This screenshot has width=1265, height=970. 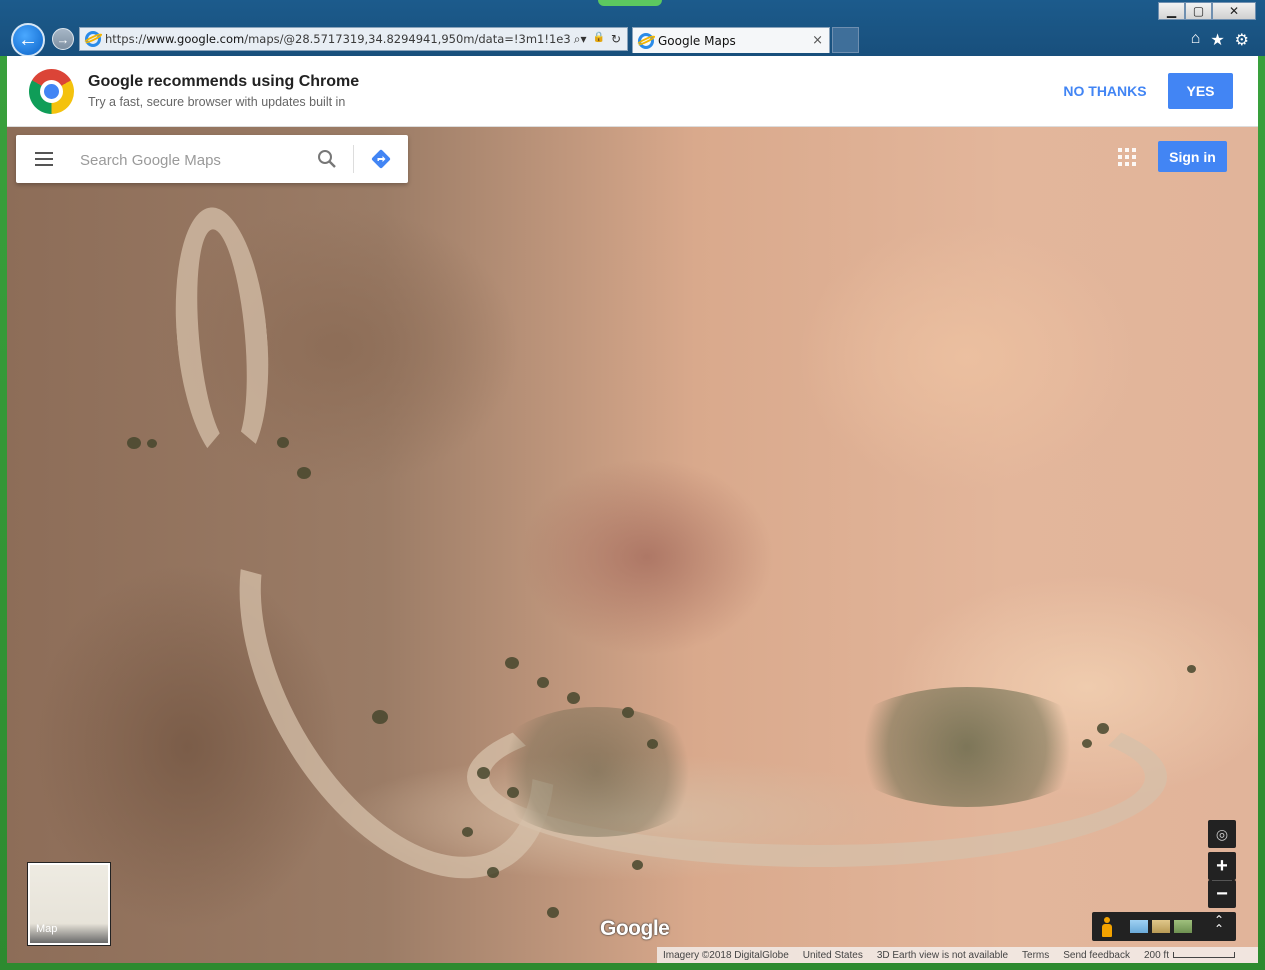 What do you see at coordinates (1200, 91) in the screenshot?
I see `yes-button: YES` at bounding box center [1200, 91].